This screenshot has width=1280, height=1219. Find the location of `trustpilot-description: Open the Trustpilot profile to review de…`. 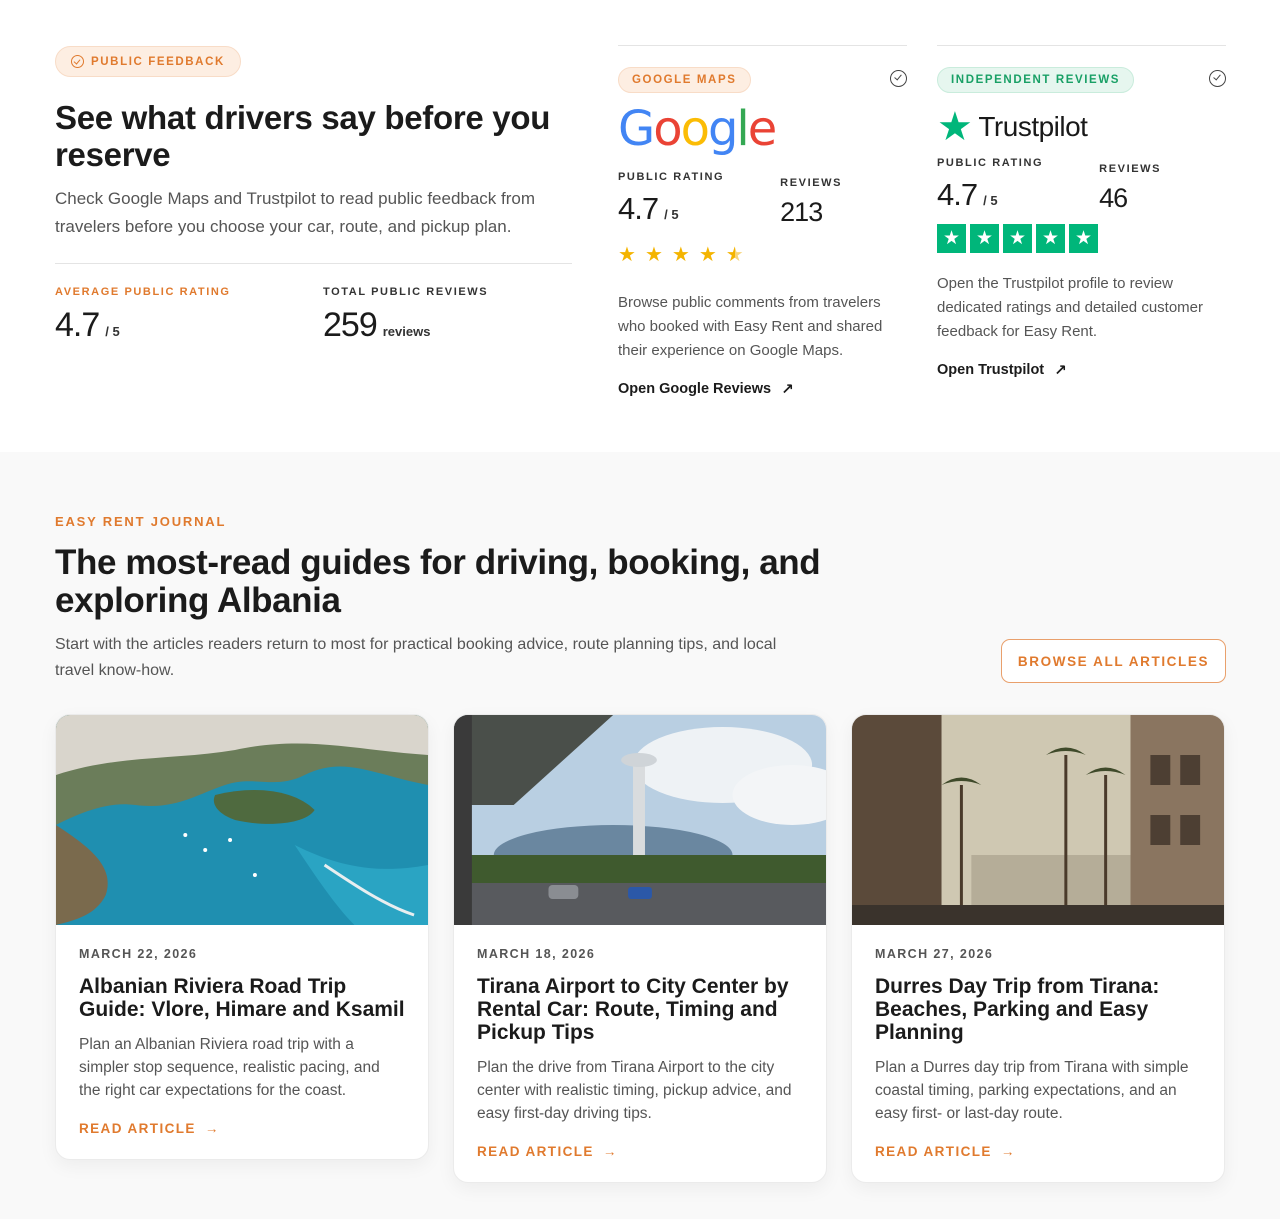

trustpilot-description: Open the Trustpilot profile to review de… is located at coordinates (1070, 307).